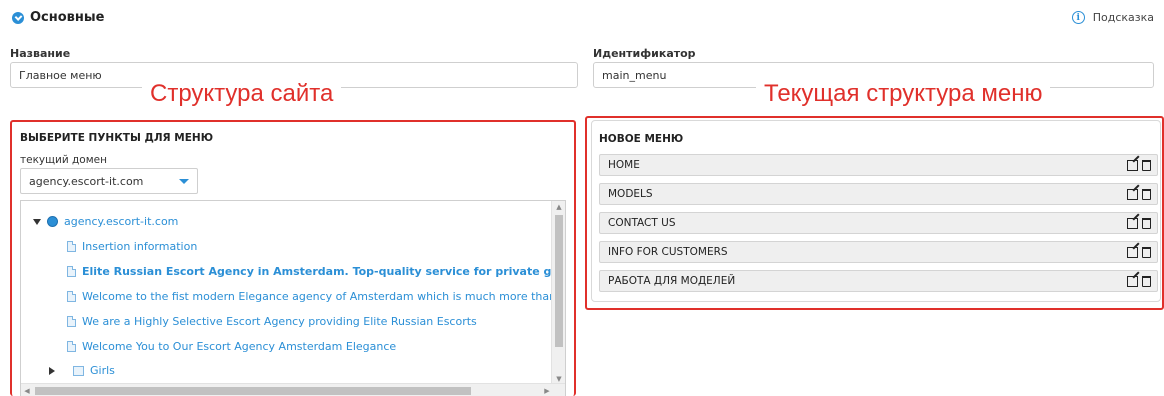 The height and width of the screenshot is (396, 1164). I want to click on folder-icon, so click(78, 370).